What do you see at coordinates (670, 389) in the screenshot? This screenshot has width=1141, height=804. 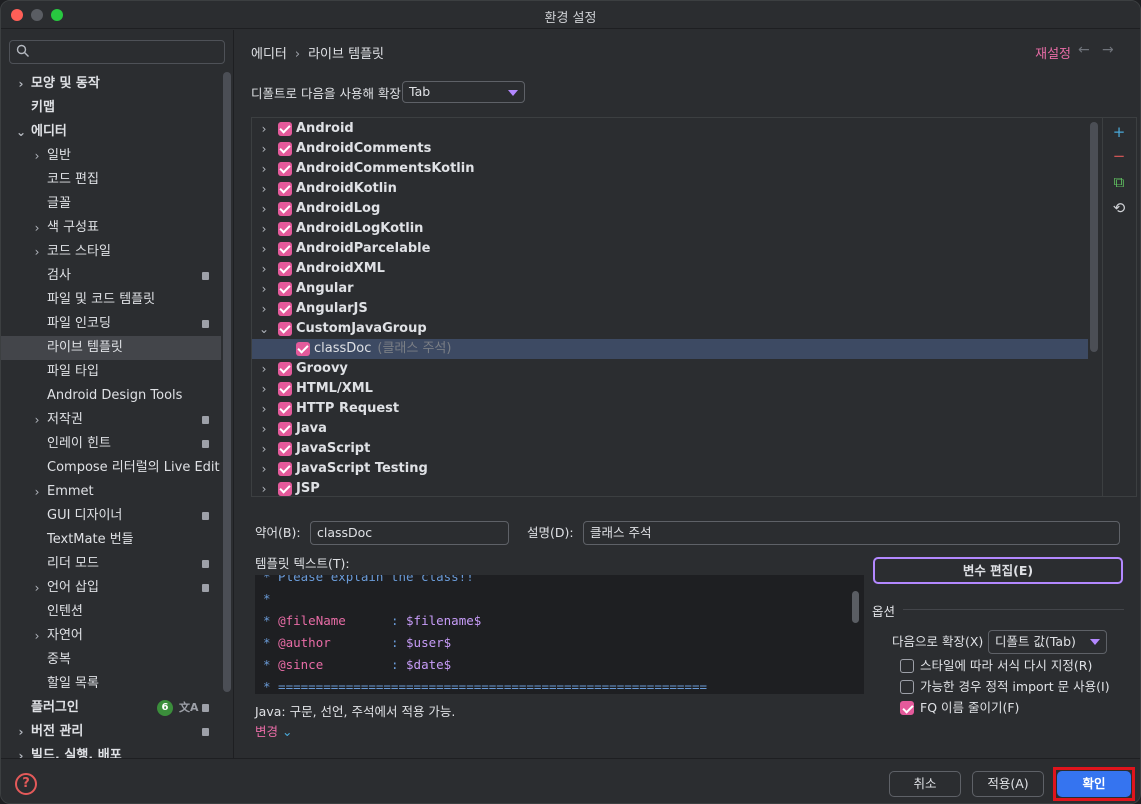 I see `template-group: › HTML/XML` at bounding box center [670, 389].